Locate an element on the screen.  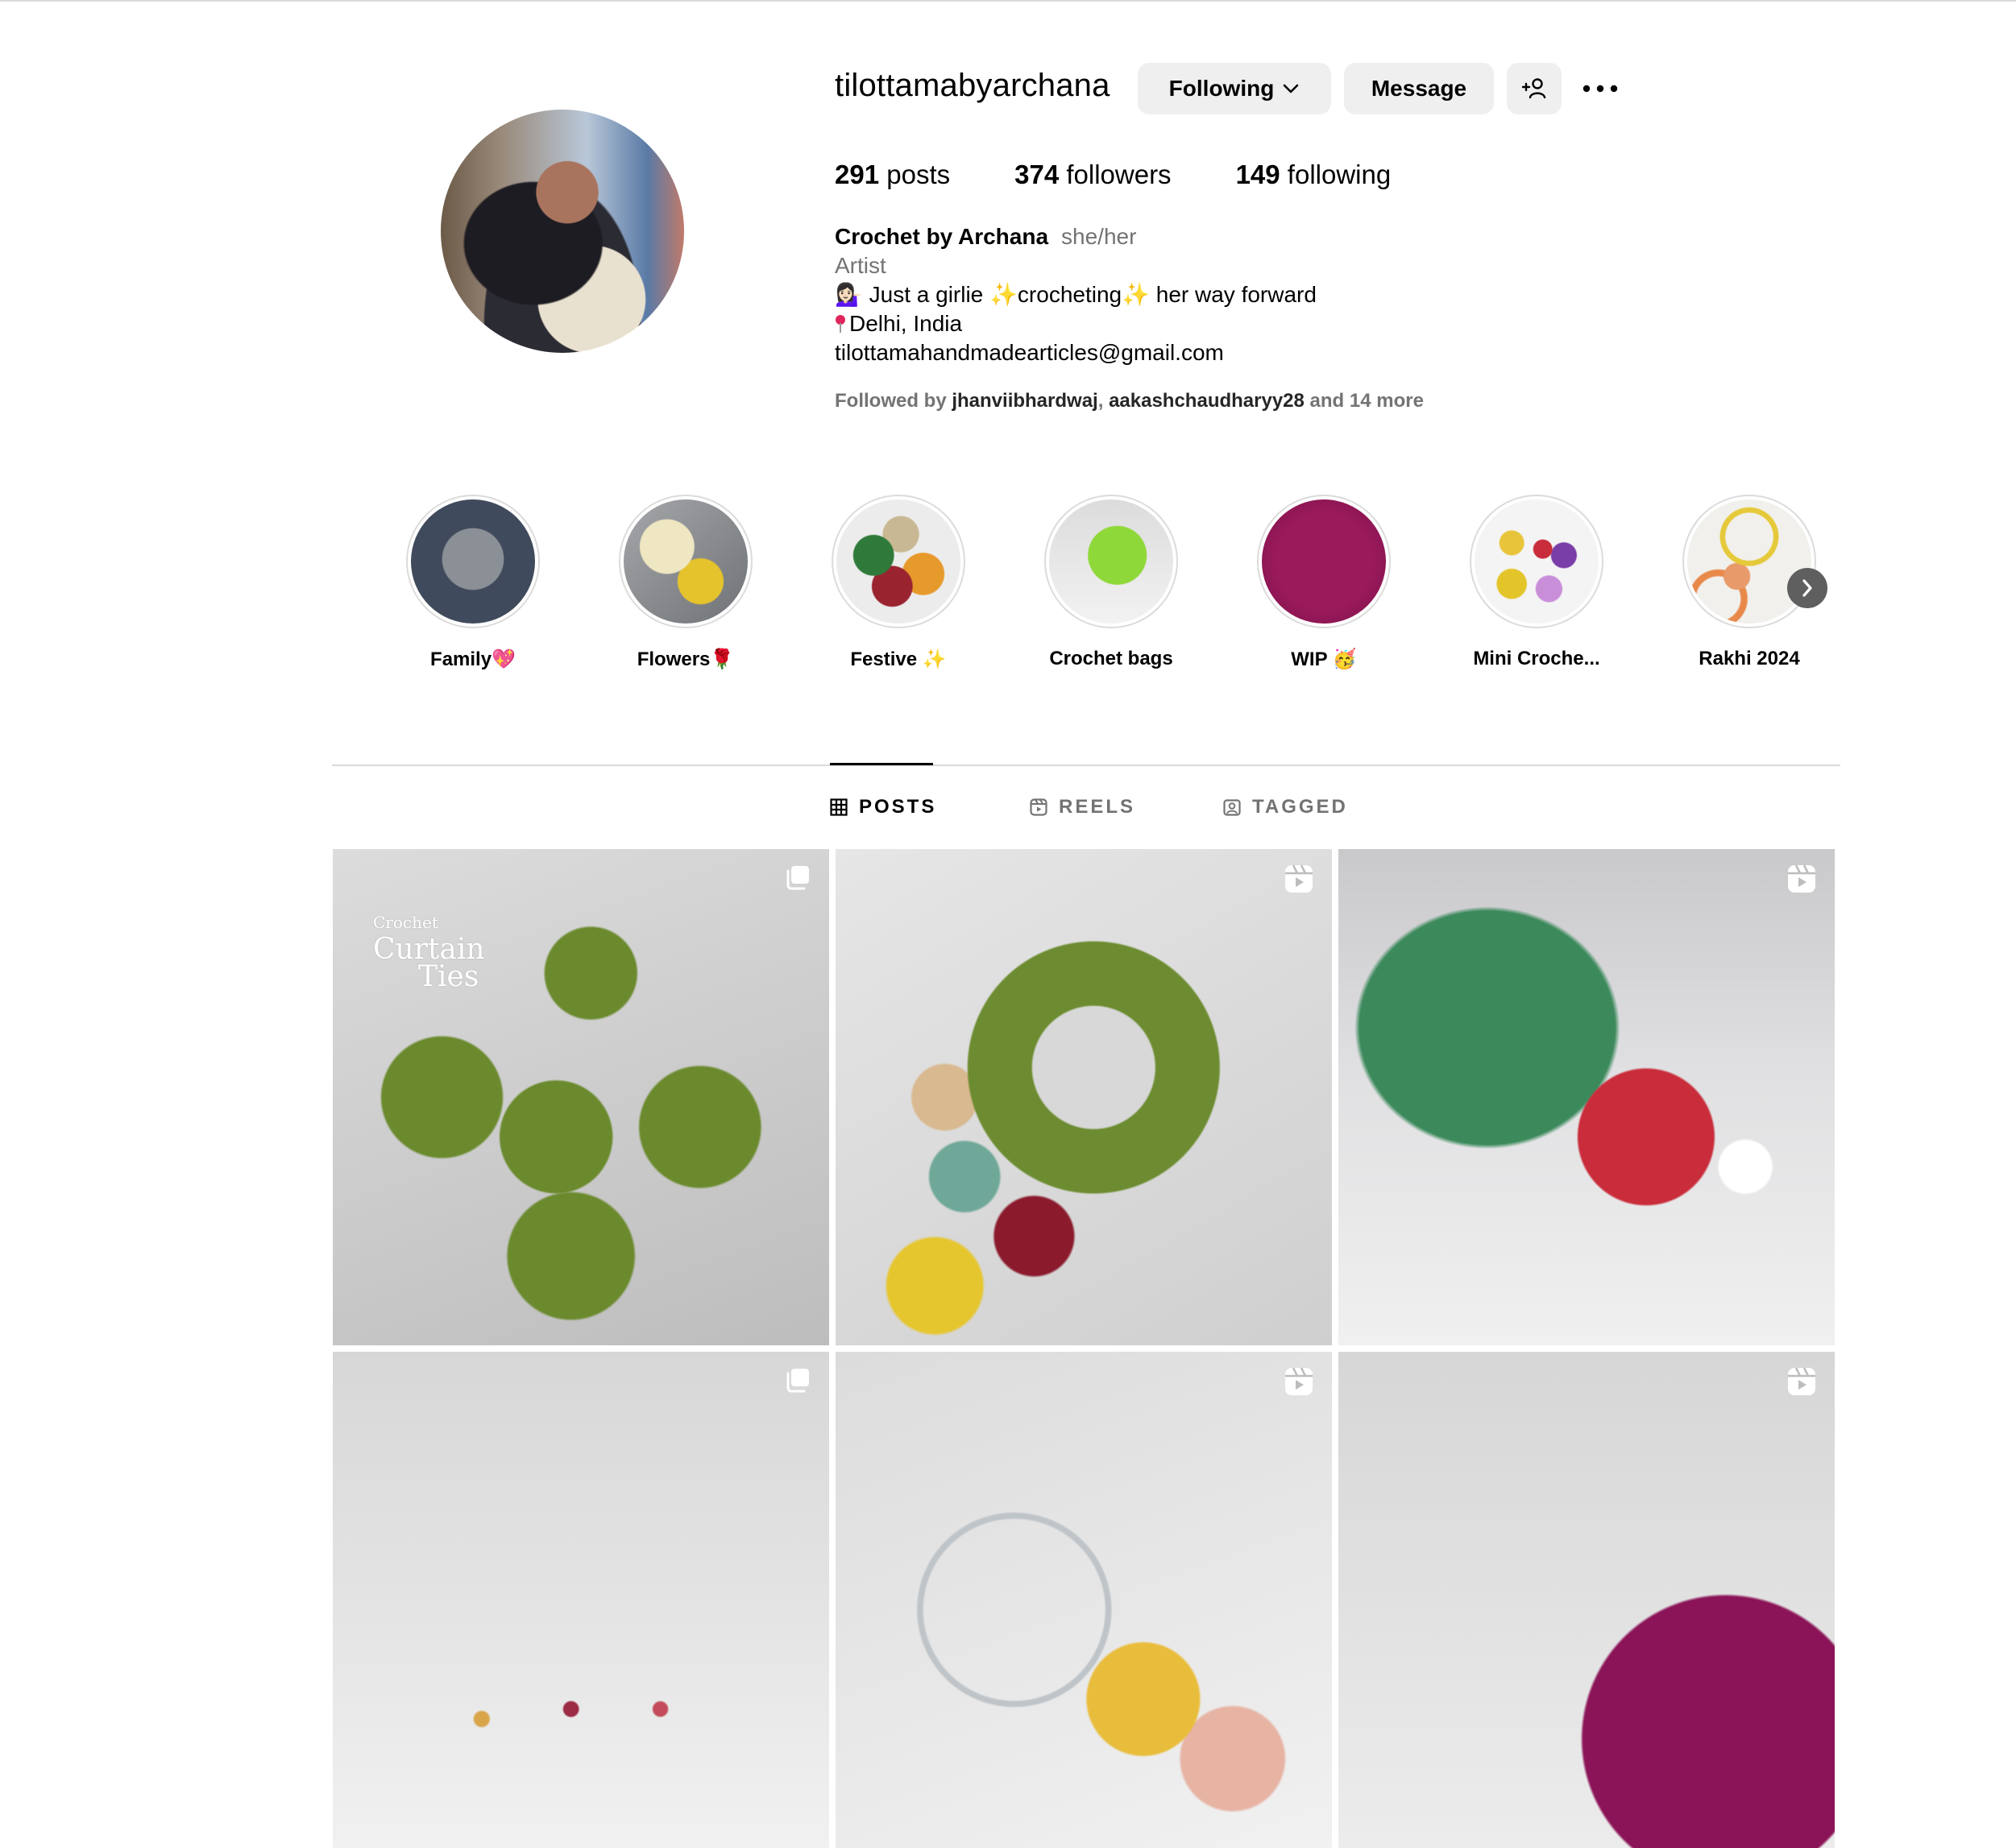
overlay-line: Crochet is located at coordinates (405, 922).